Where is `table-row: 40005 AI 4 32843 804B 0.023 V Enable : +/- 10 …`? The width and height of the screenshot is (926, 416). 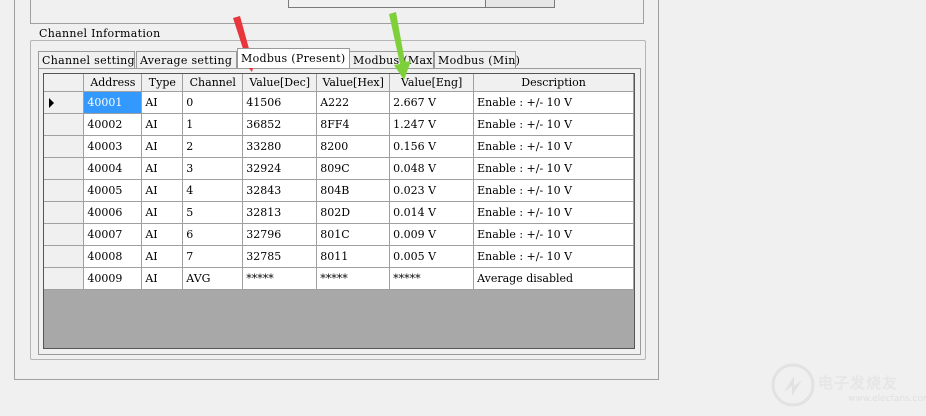
table-row: 40005 AI 4 32843 804B 0.023 V Enable : +/- 10 … is located at coordinates (339, 190).